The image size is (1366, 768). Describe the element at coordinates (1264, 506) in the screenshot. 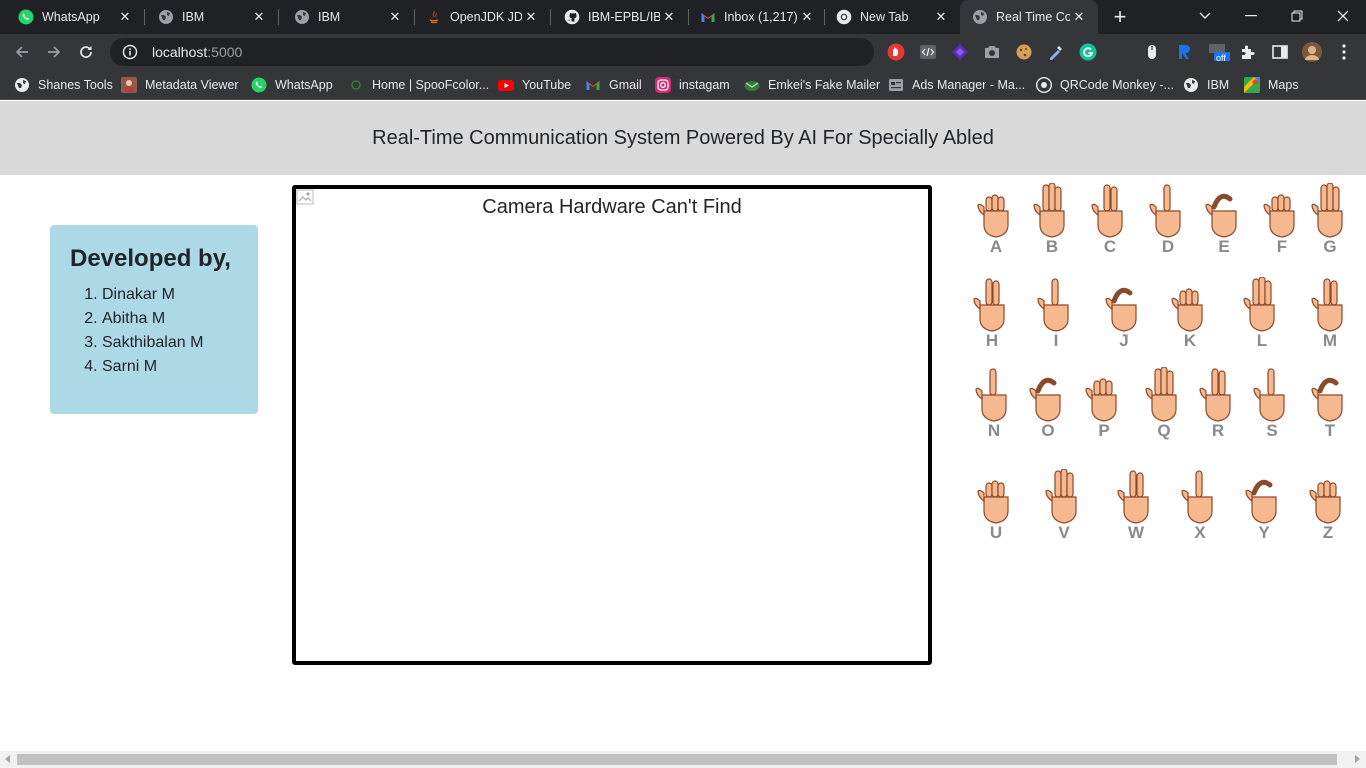

I see `asl-sign-y: Y` at that location.